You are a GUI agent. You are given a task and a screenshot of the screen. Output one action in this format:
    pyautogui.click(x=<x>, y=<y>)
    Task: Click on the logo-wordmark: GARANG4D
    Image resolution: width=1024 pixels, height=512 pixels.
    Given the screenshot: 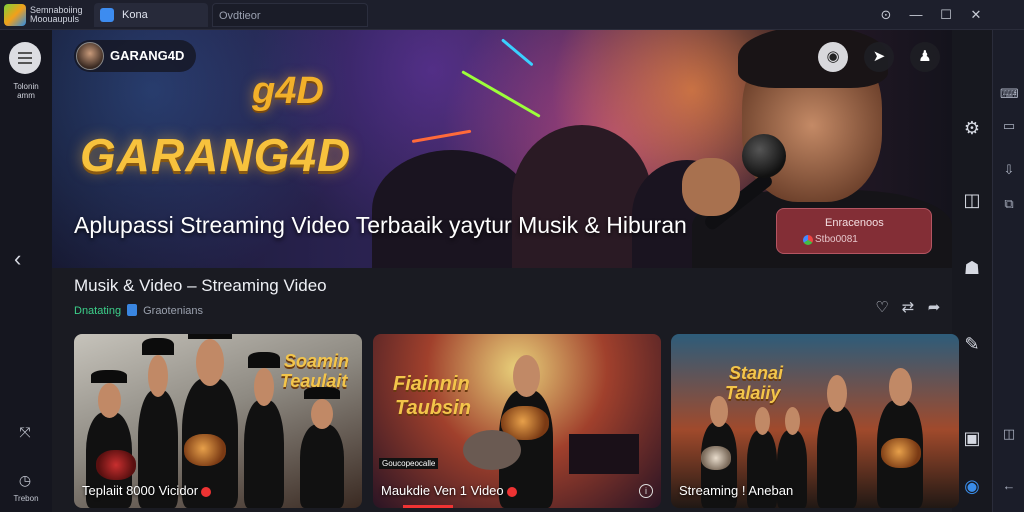 What is the action you would take?
    pyautogui.click(x=216, y=155)
    